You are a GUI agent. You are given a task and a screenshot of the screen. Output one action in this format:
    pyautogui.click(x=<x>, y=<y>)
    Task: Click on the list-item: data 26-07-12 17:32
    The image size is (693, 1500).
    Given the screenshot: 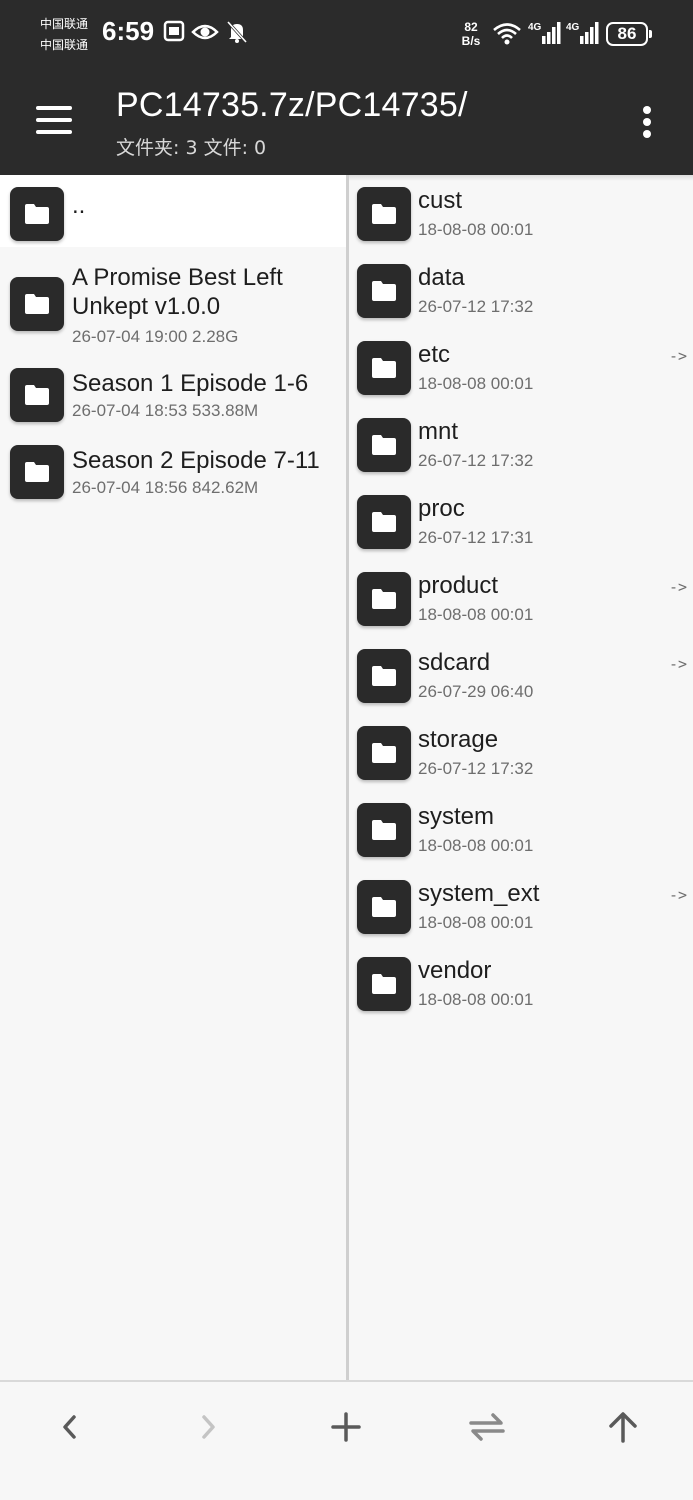 What is the action you would take?
    pyautogui.click(x=521, y=295)
    